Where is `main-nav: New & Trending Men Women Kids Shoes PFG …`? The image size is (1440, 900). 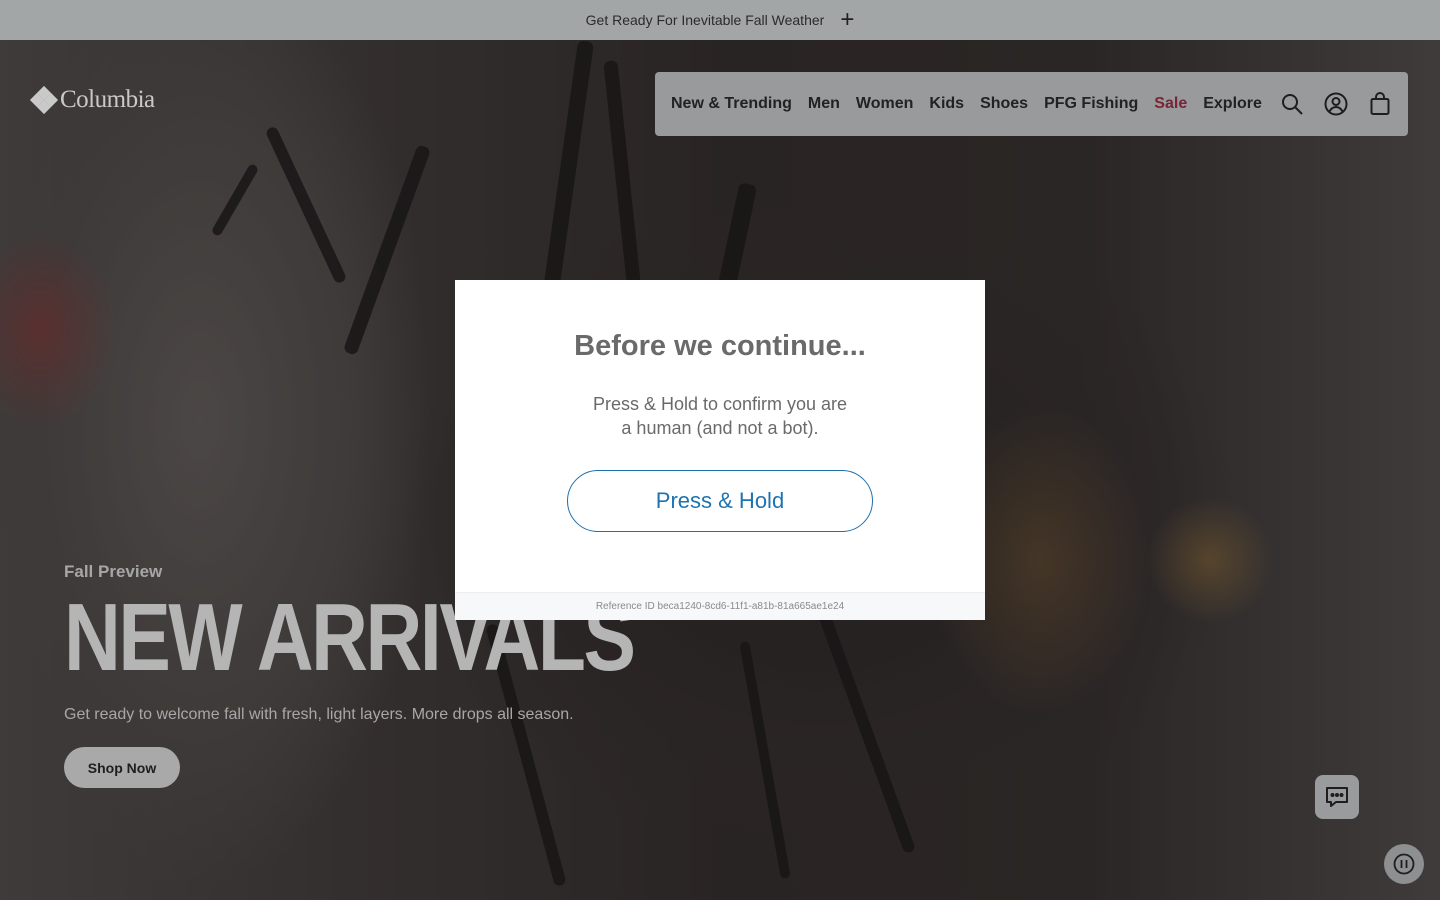
main-nav: New & Trending Men Women Kids Shoes PFG … is located at coordinates (1031, 104).